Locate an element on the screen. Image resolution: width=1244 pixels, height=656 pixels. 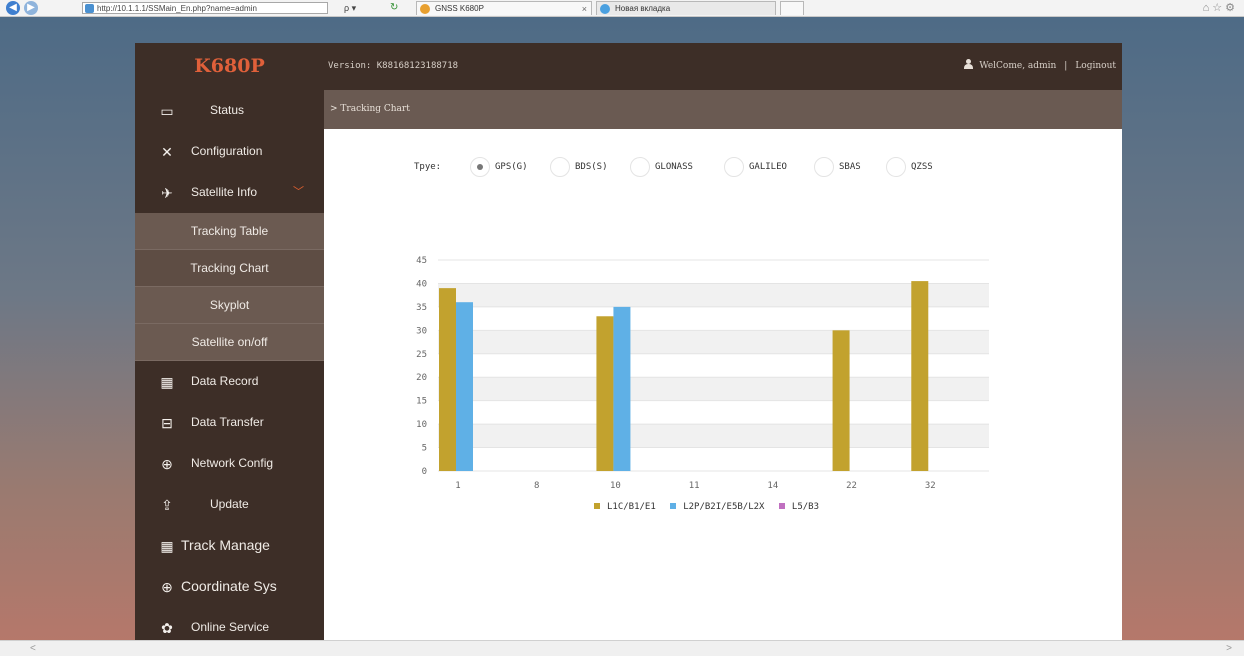
y-tick-label: 30 is located at coordinates (421, 331).